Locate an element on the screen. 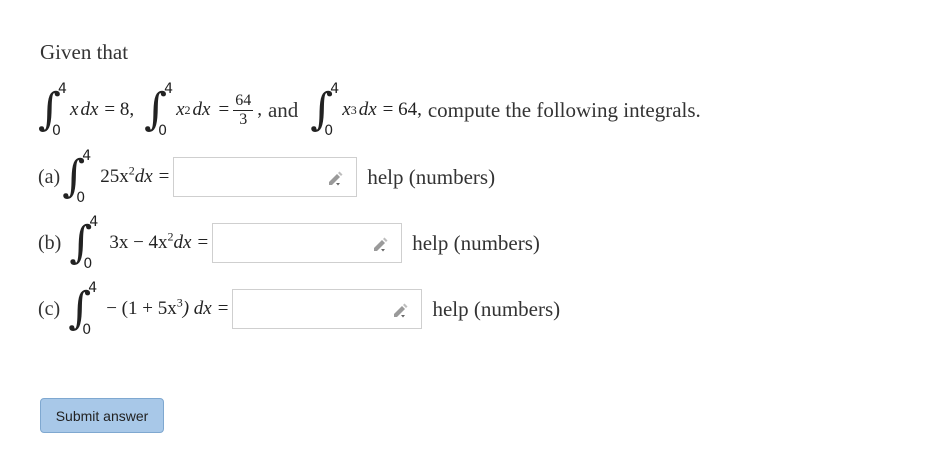  integrand-2: x is located at coordinates (180, 109).